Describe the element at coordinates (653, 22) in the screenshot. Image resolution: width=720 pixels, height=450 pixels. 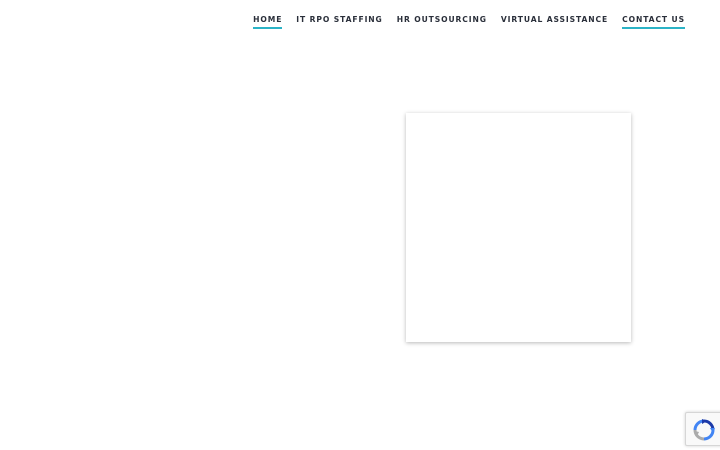
I see `nav-contact-us: CONTACT US` at that location.